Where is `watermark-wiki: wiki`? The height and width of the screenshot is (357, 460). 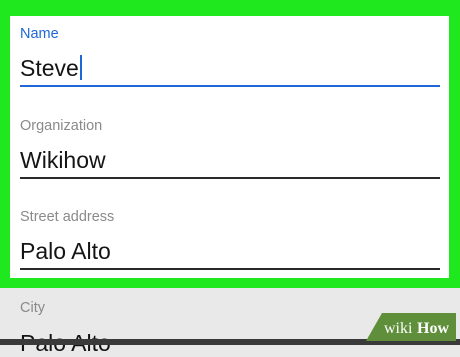
watermark-wiki: wiki is located at coordinates (398, 328).